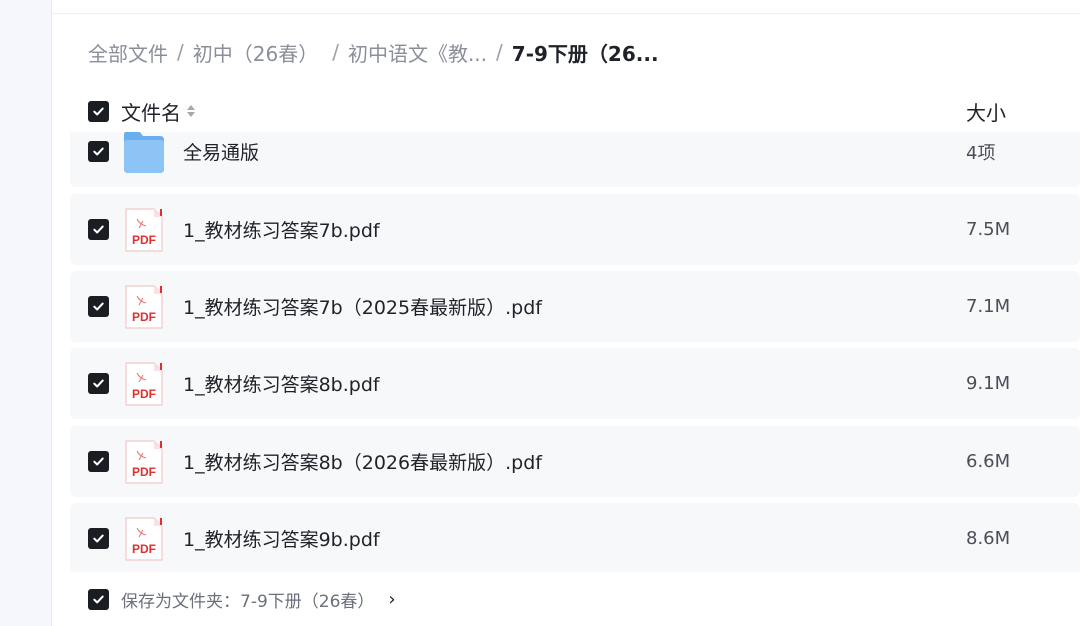 This screenshot has width=1080, height=626. Describe the element at coordinates (391, 599) in the screenshot. I see `chevron-right-icon: ›` at that location.